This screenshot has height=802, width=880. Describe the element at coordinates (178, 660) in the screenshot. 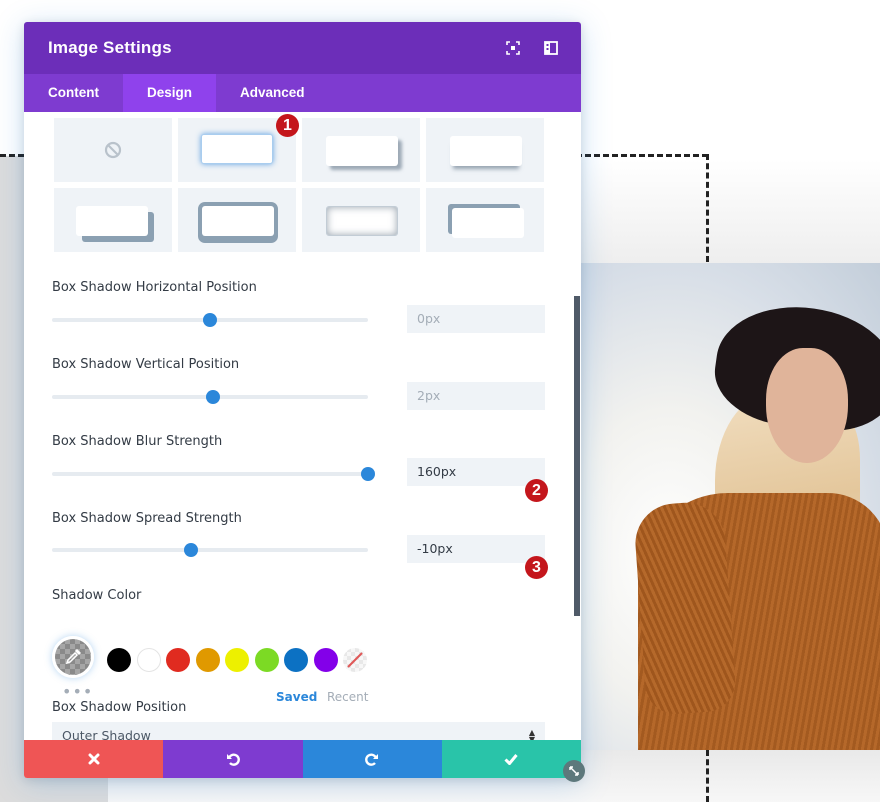

I see `swatch-red` at that location.